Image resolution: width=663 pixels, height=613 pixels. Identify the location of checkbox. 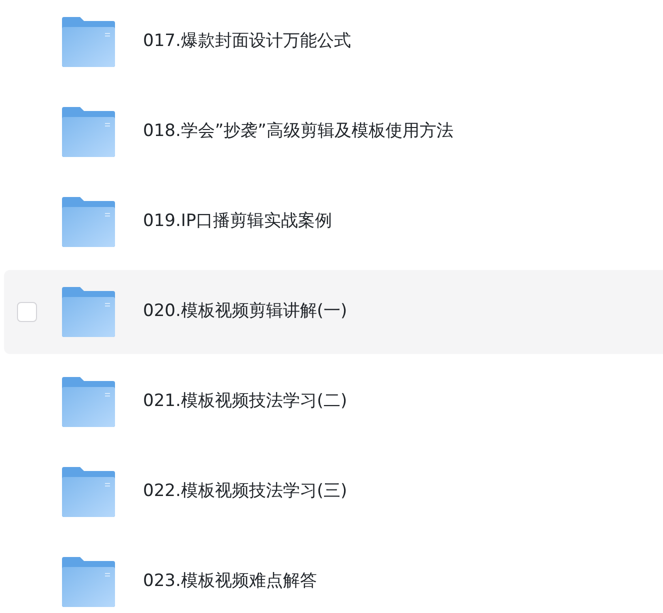
(27, 312).